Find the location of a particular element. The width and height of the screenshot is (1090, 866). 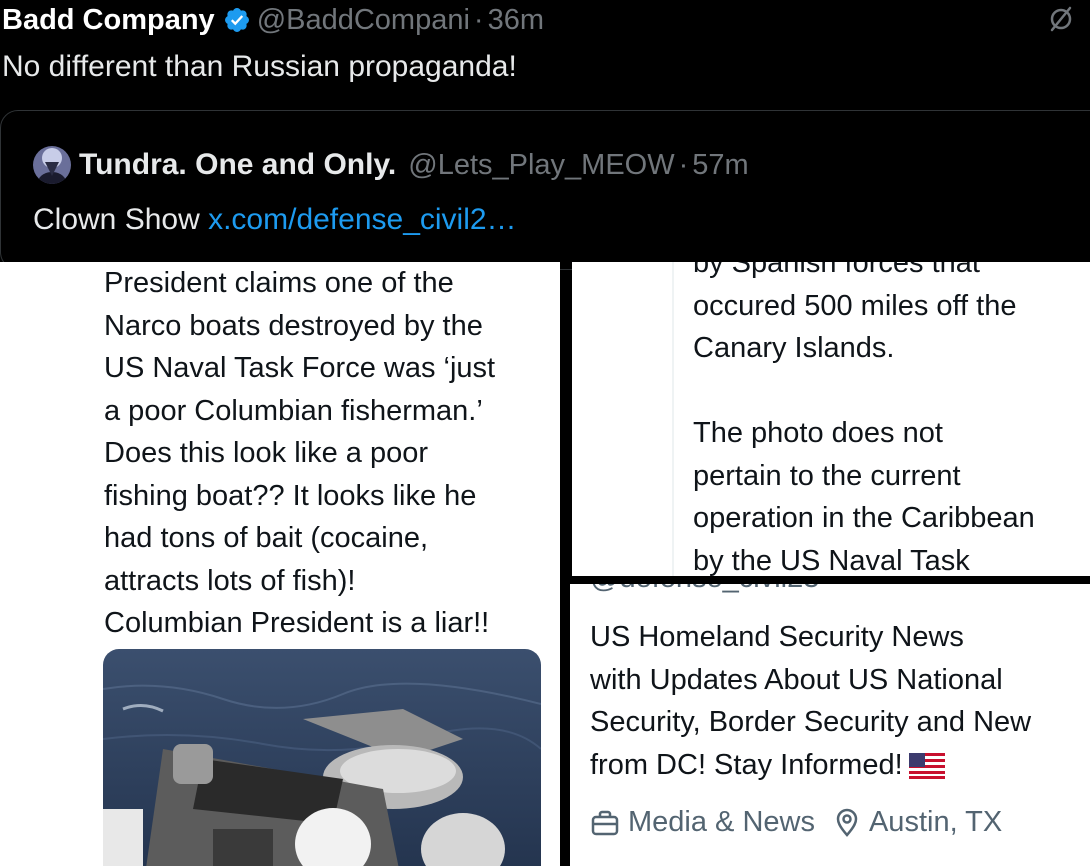

text-line: a poor Columbian fisherman.’ is located at coordinates (293, 410).